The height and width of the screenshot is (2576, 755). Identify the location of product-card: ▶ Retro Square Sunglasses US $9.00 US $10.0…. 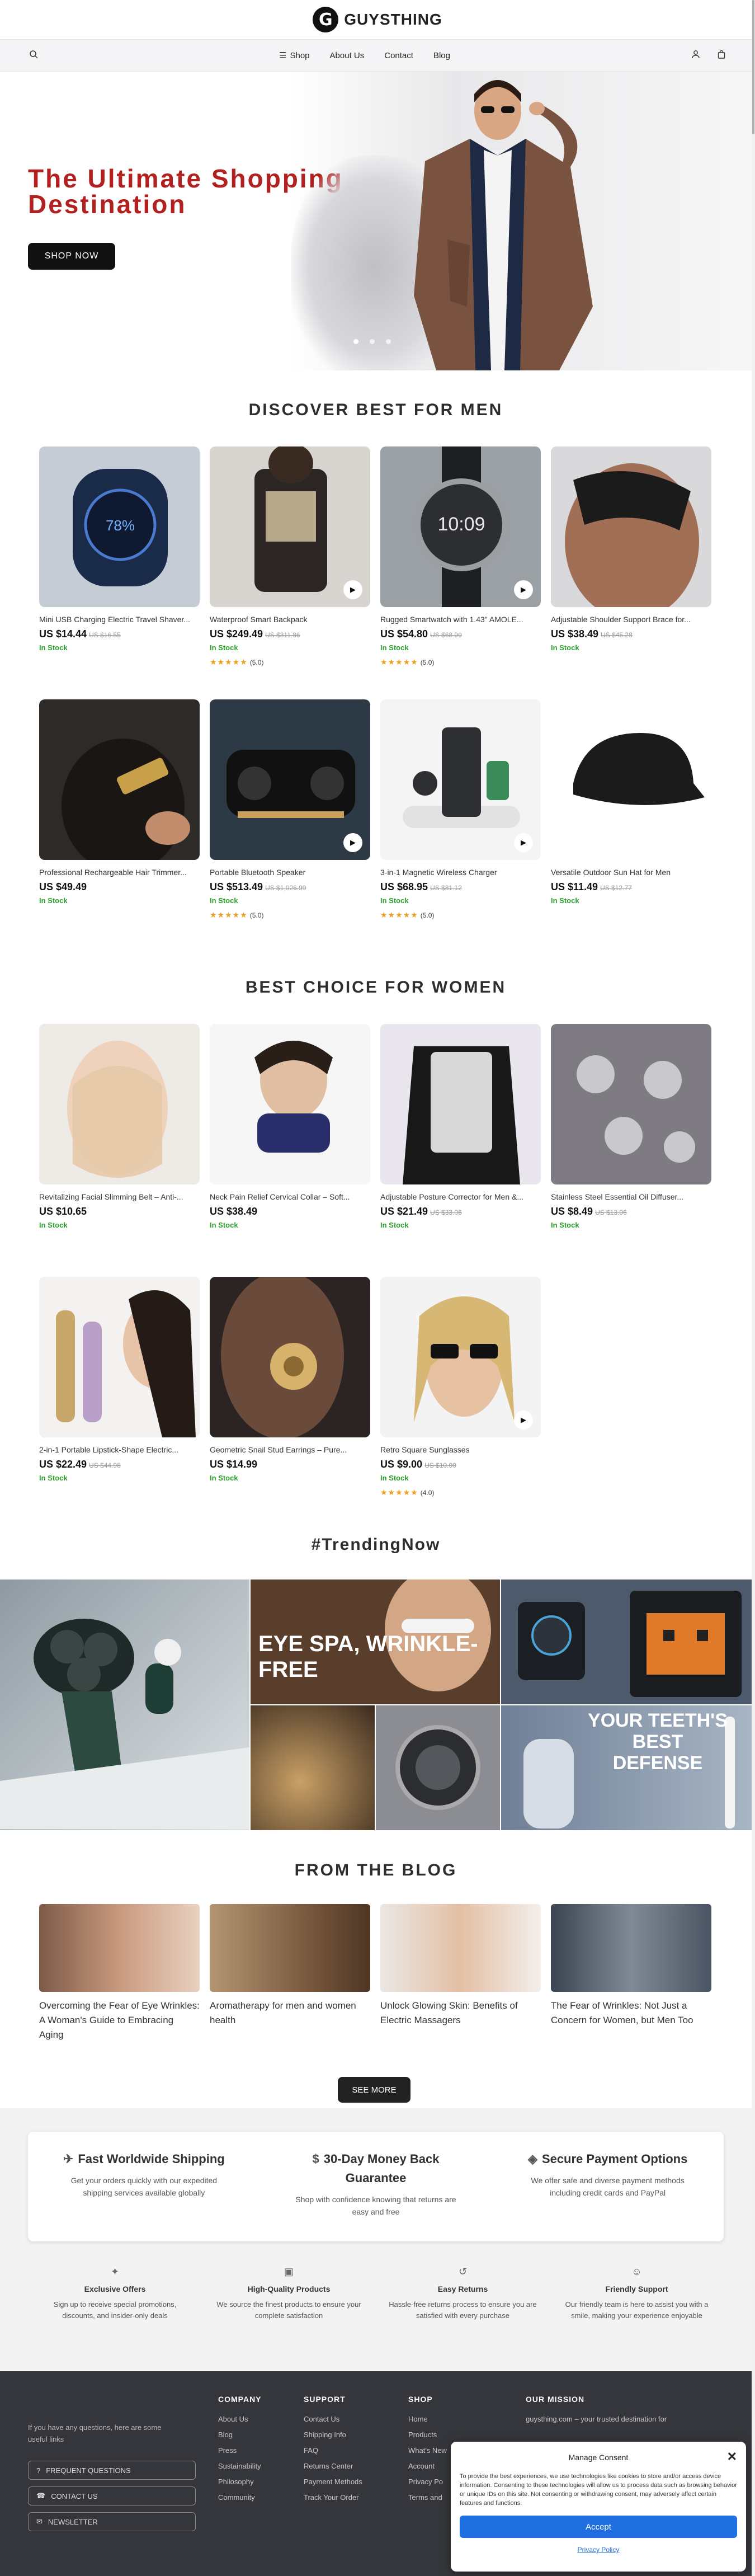
(460, 1397).